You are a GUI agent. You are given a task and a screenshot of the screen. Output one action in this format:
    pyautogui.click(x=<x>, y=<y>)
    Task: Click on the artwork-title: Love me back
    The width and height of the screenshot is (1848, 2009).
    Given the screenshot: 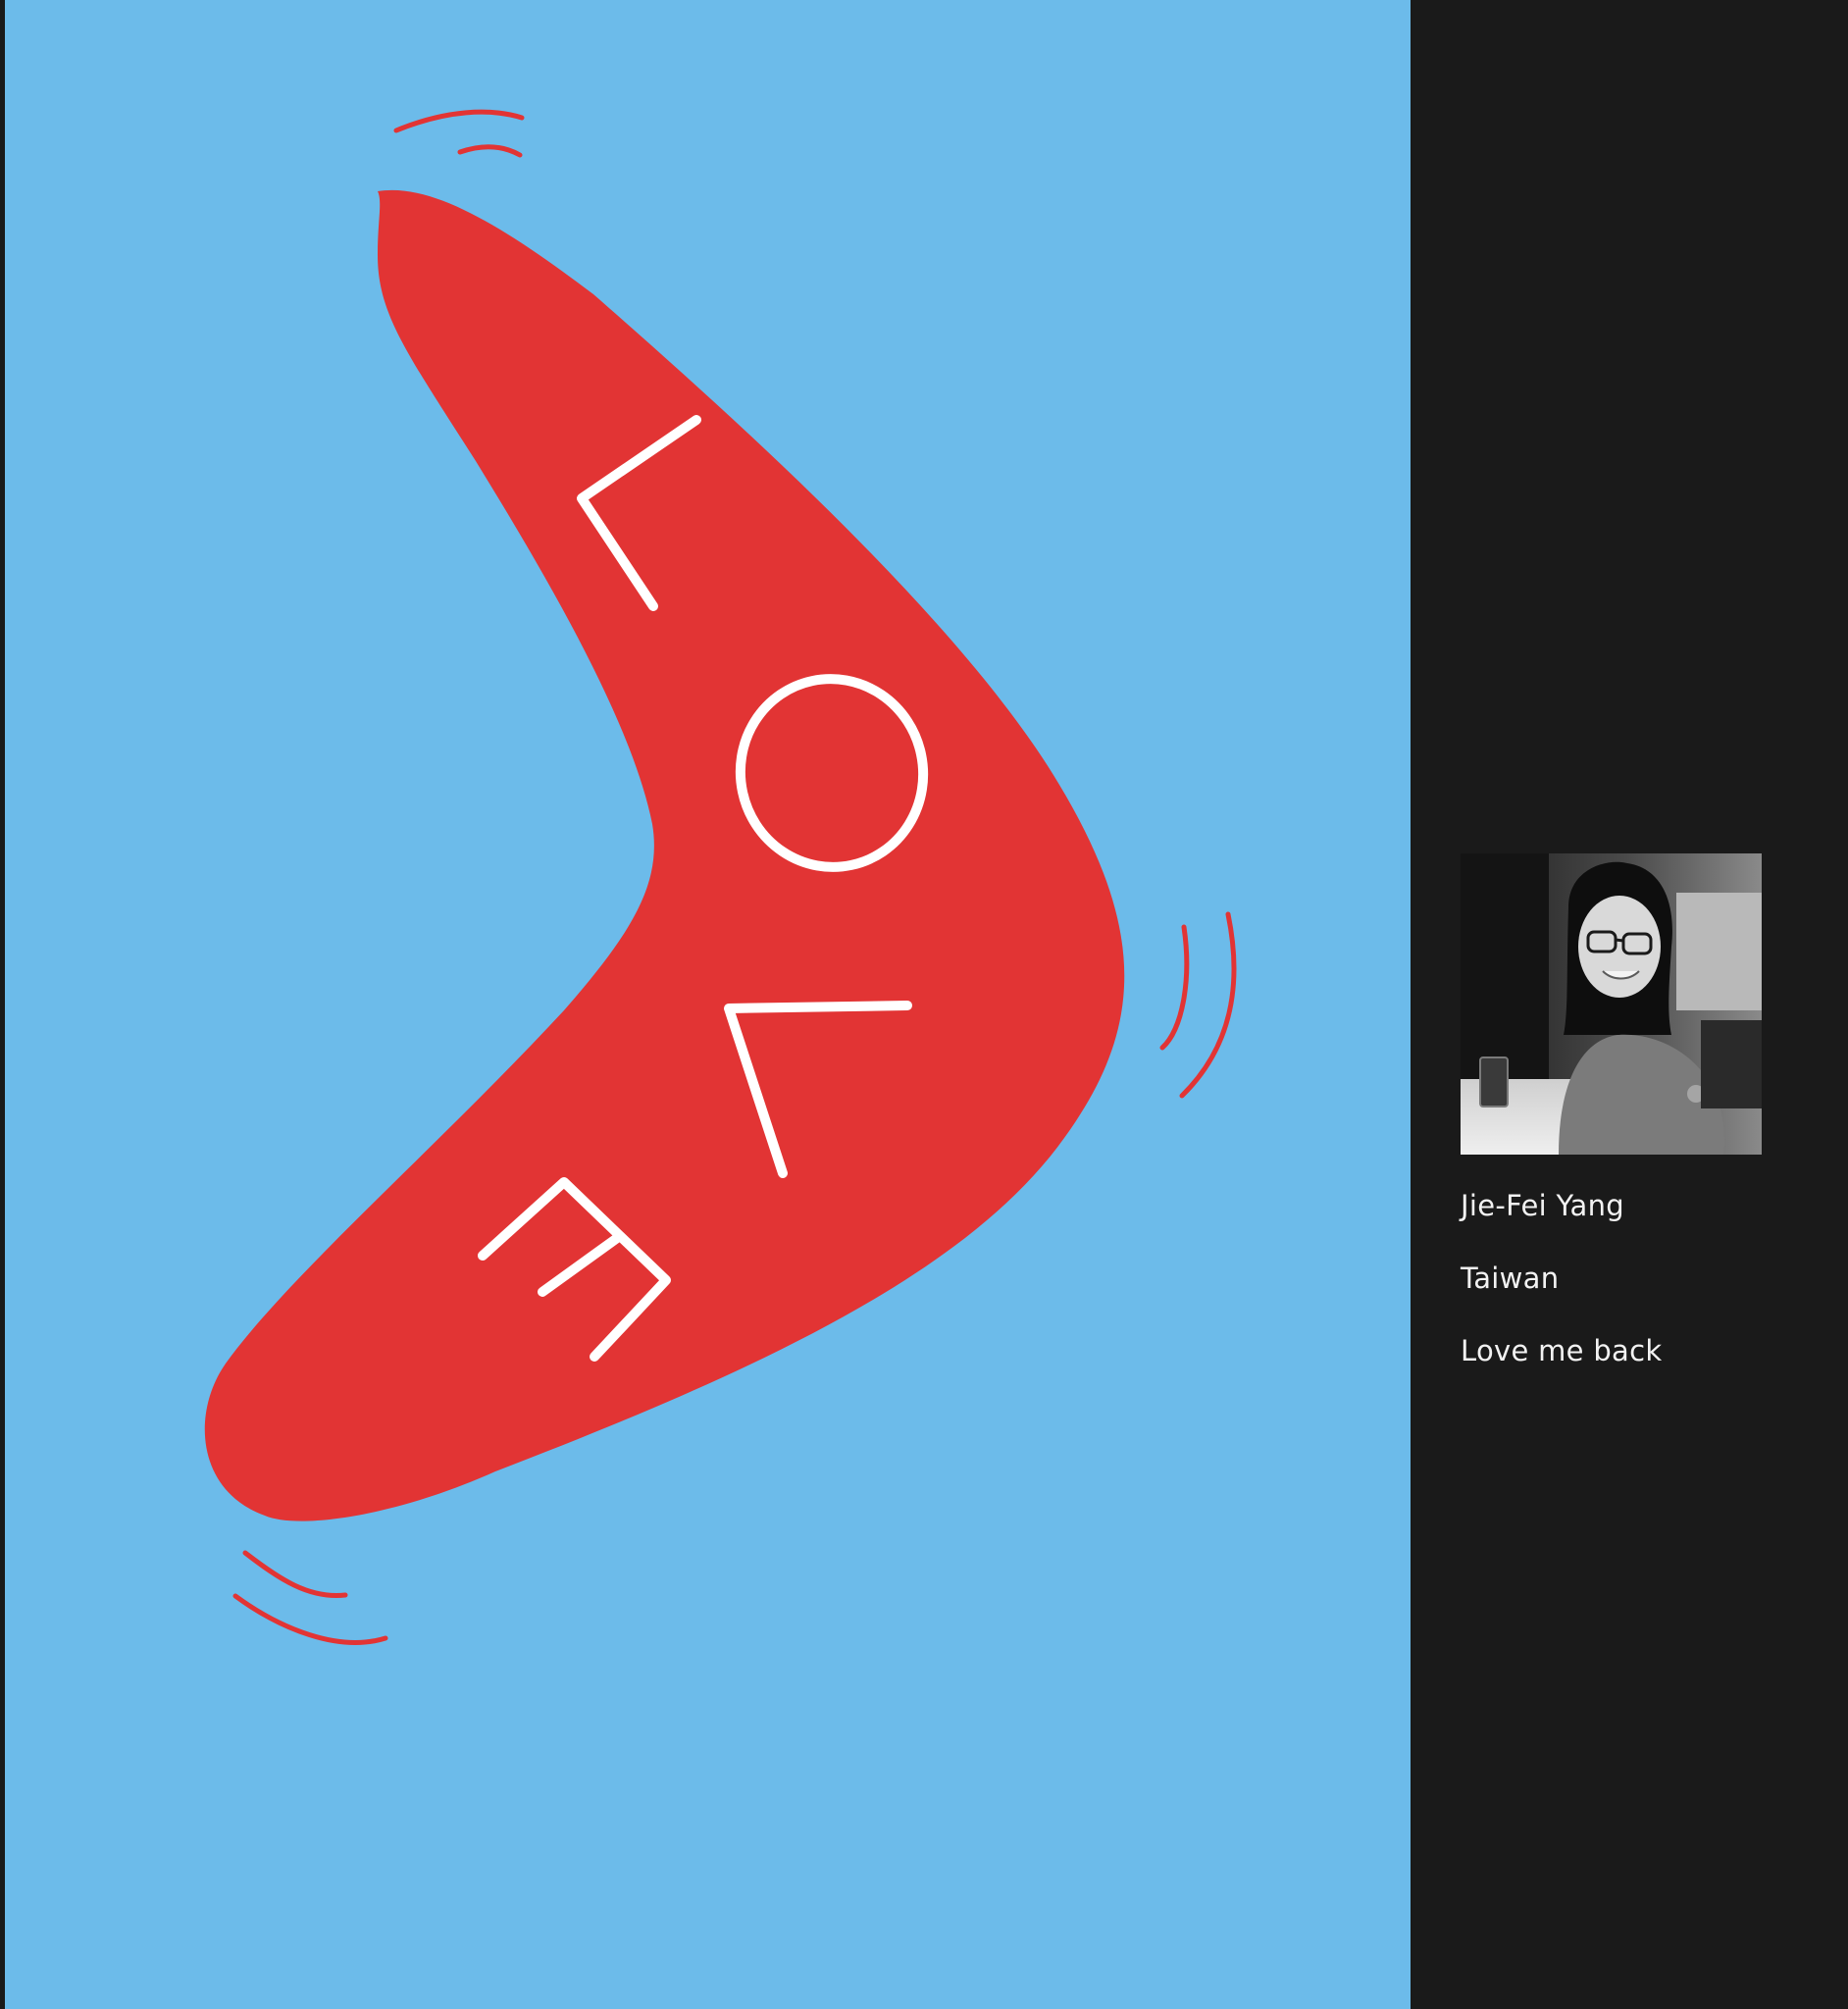 What is the action you would take?
    pyautogui.click(x=1562, y=1350)
    